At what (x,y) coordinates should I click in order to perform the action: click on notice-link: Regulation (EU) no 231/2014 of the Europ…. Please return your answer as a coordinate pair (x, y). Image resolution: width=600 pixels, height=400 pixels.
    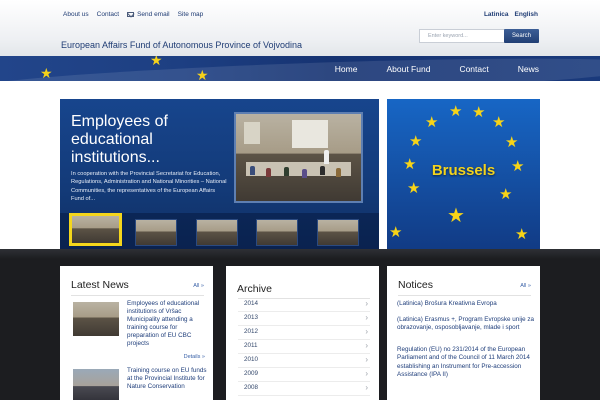
    Looking at the image, I should click on (466, 363).